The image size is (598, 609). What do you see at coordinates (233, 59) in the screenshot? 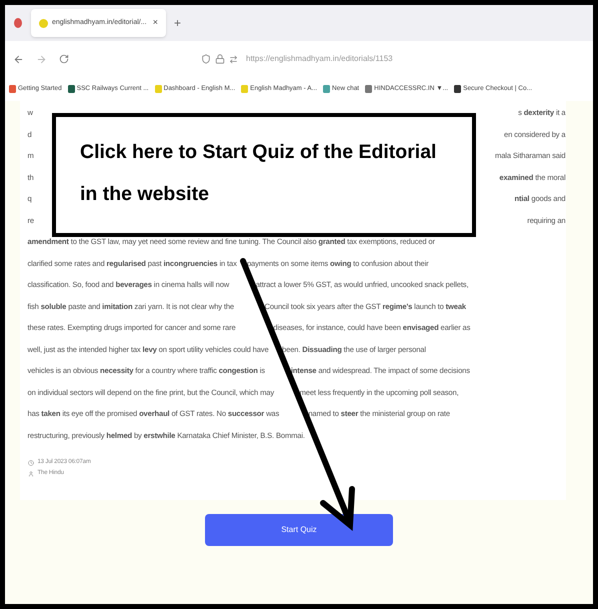
I see `permissions-icon` at bounding box center [233, 59].